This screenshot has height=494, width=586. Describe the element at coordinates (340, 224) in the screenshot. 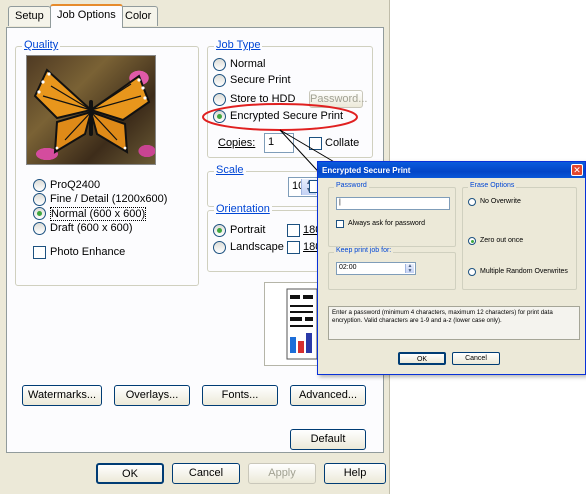

I see `always-ask-checkbox` at that location.